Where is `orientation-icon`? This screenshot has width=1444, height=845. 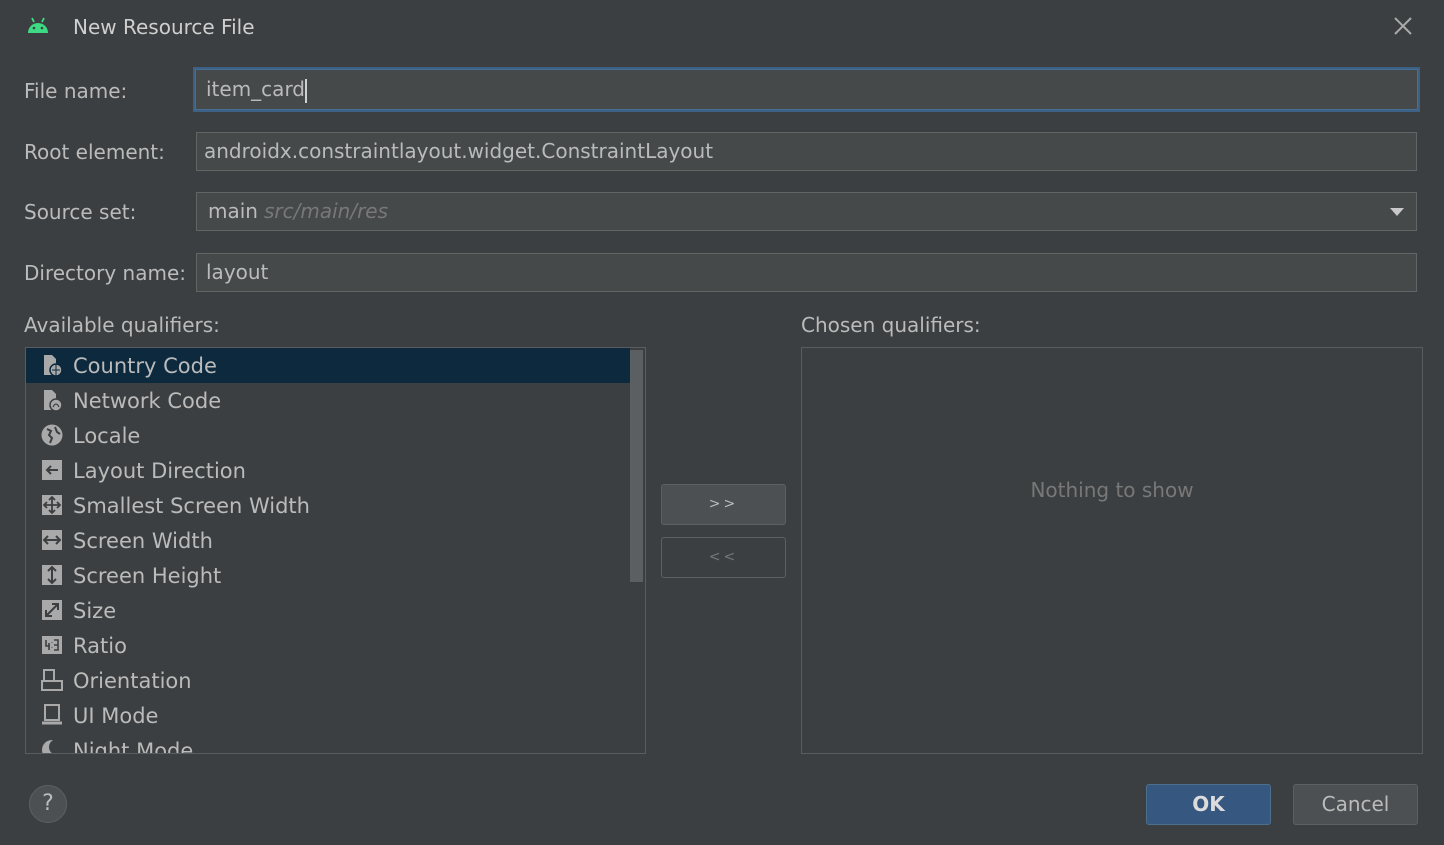
orientation-icon is located at coordinates (52, 680).